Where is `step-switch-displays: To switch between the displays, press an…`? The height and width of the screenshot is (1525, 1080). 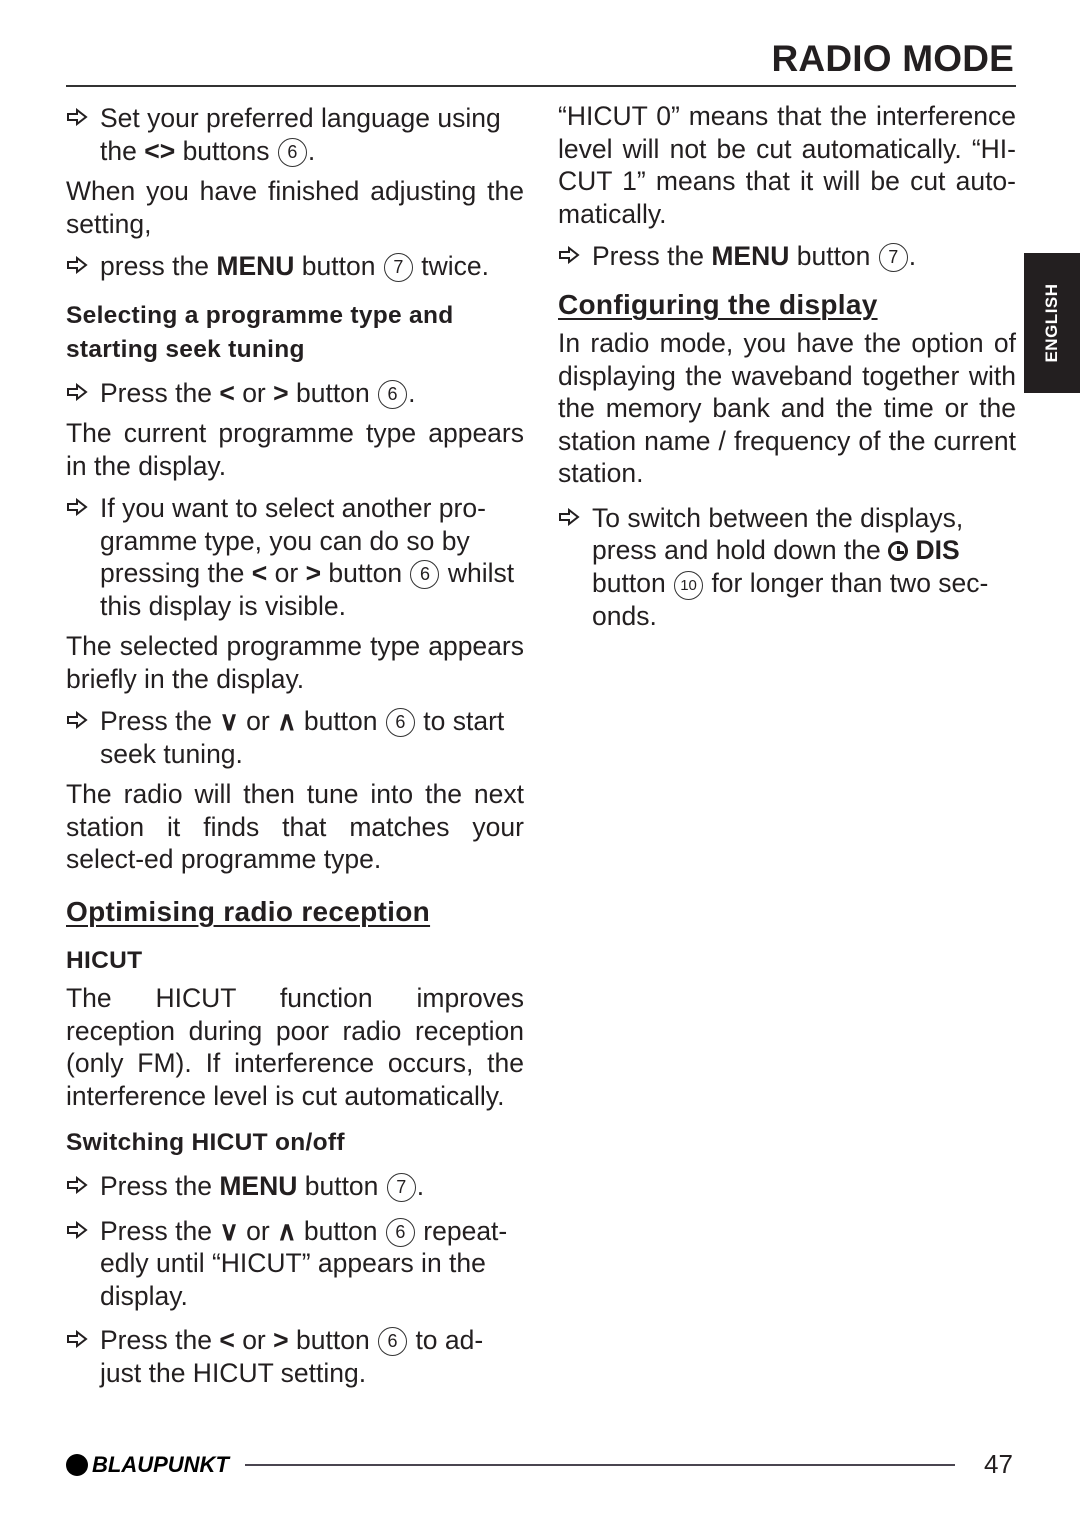 step-switch-displays: To switch between the displays, press an… is located at coordinates (787, 567).